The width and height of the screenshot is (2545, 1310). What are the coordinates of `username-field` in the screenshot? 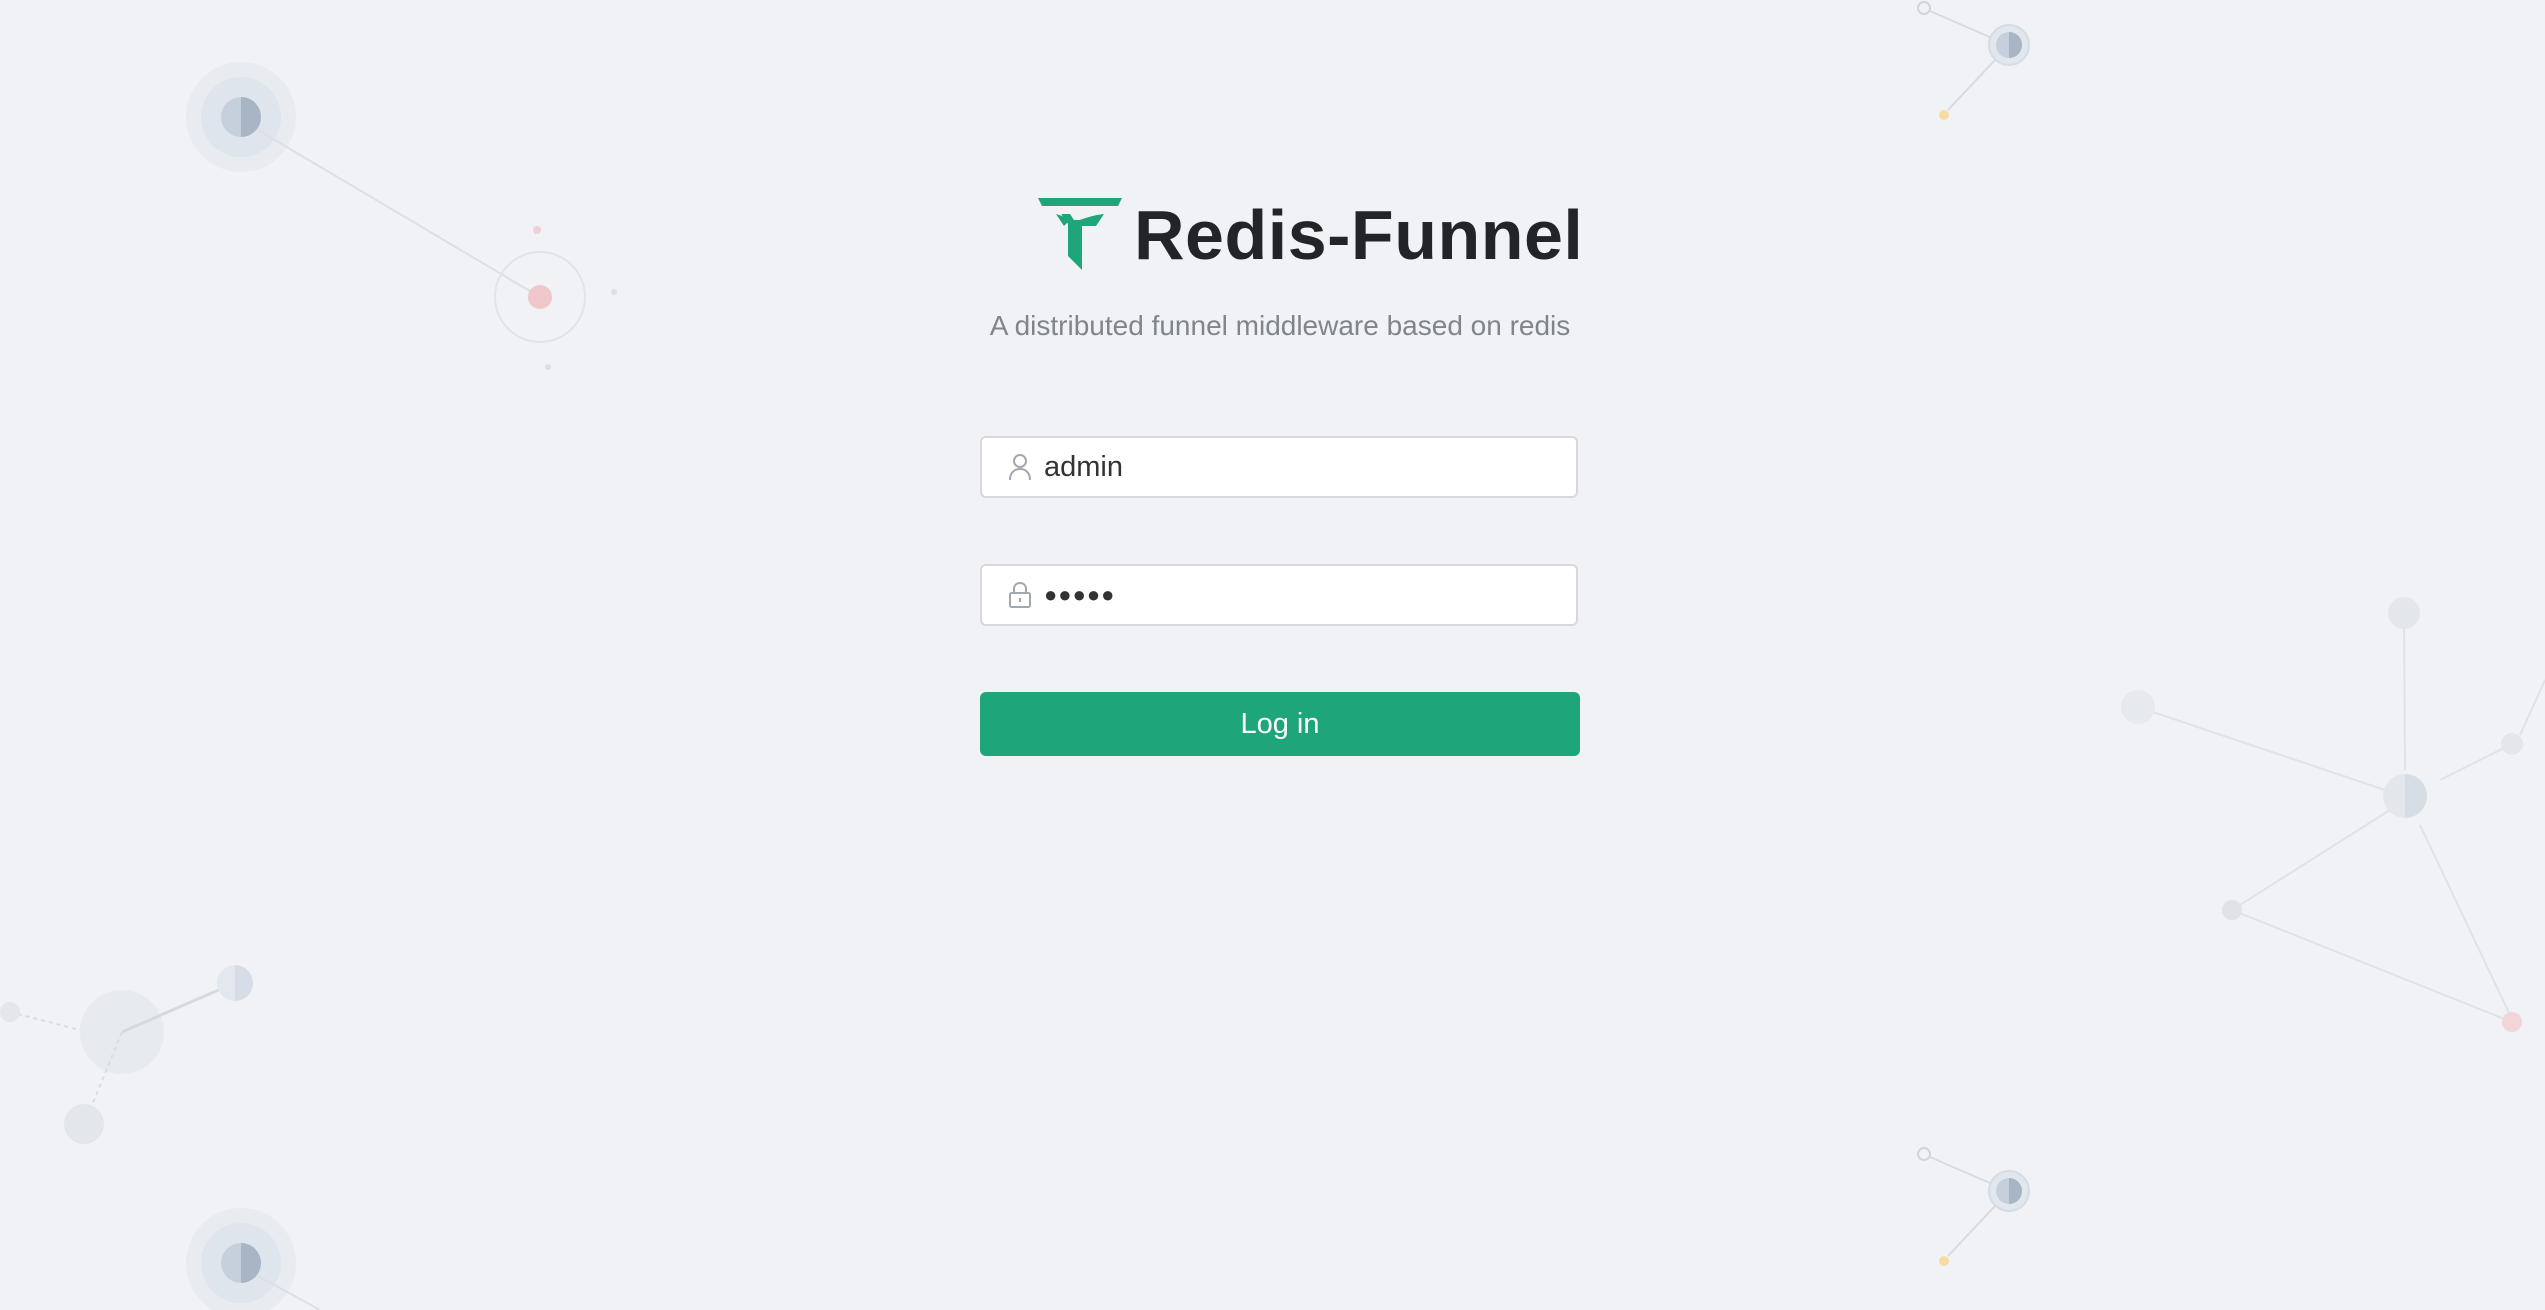 It's located at (1279, 467).